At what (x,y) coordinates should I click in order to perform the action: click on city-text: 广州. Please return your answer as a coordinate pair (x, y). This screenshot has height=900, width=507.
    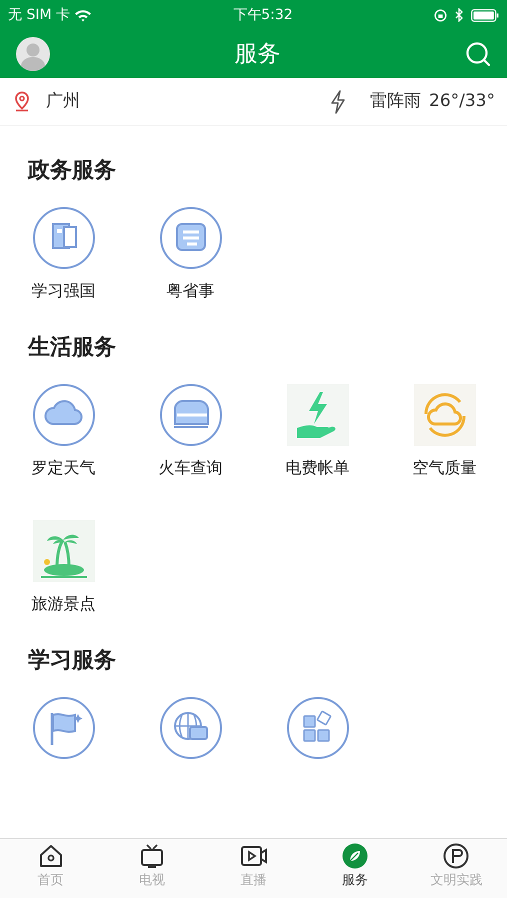
    Looking at the image, I should click on (63, 101).